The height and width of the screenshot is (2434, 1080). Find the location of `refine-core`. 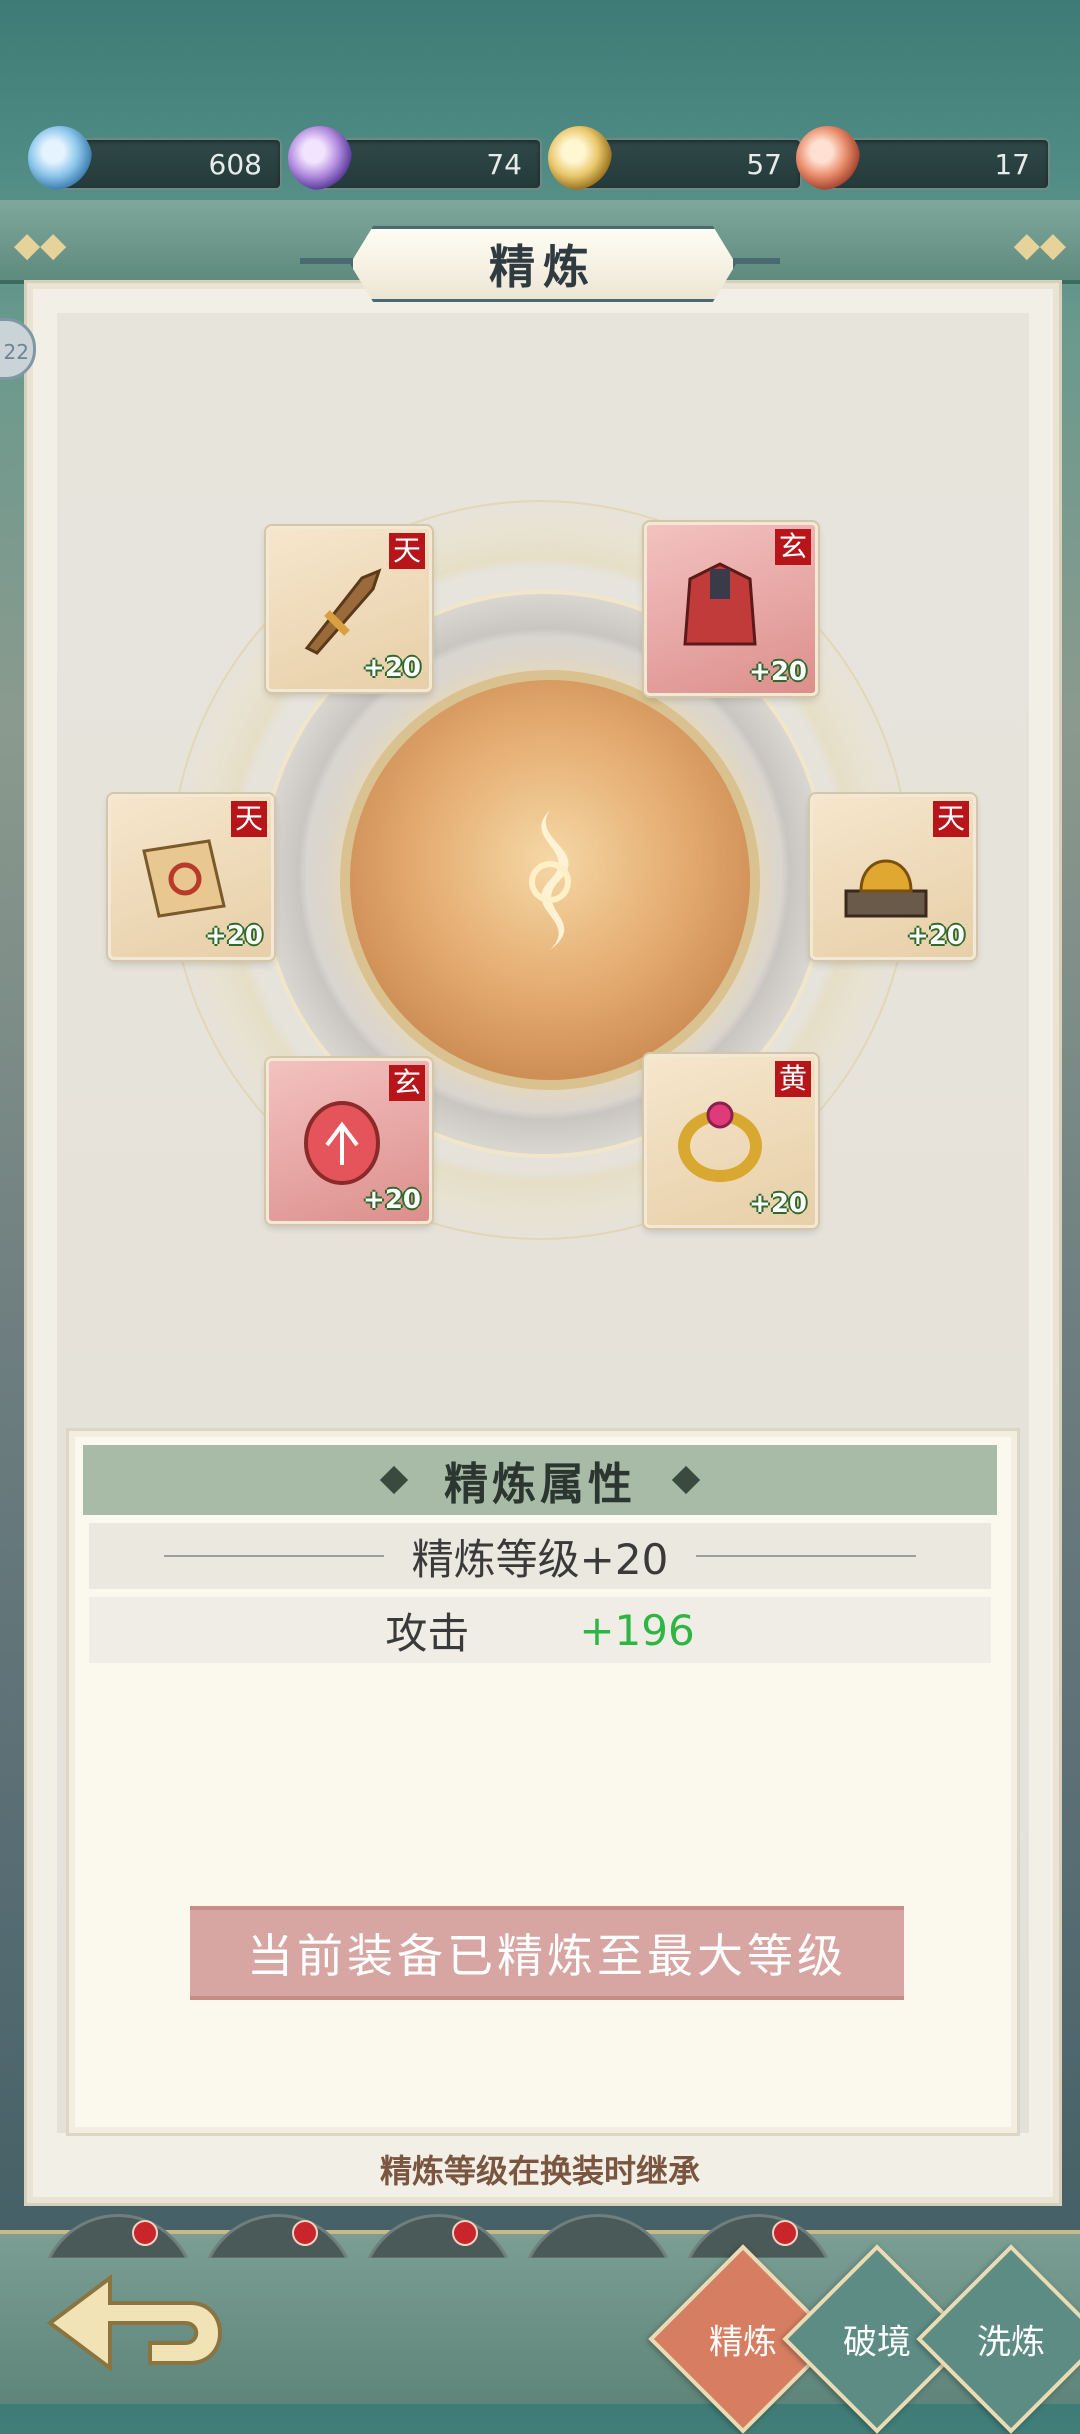

refine-core is located at coordinates (550, 880).